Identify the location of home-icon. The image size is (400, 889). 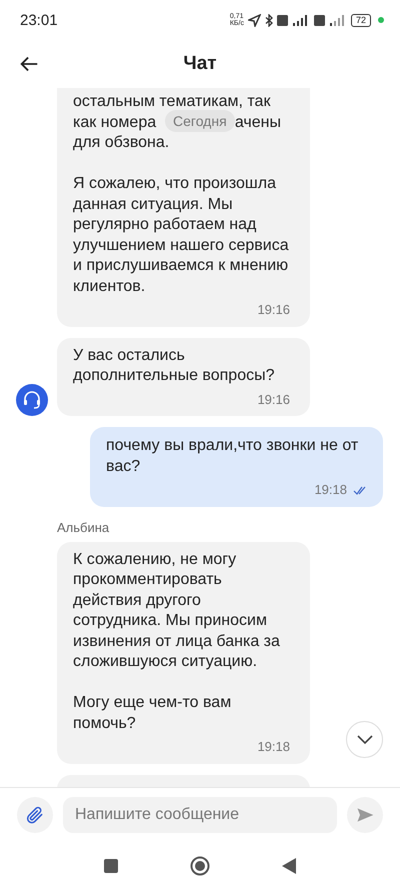
(200, 866).